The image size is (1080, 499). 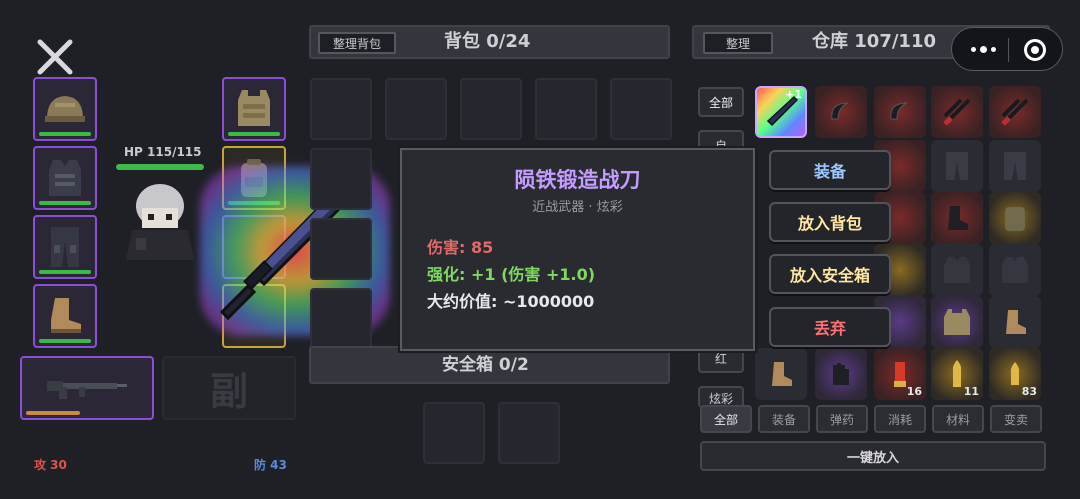 I want to click on target-icon, so click(x=1035, y=50).